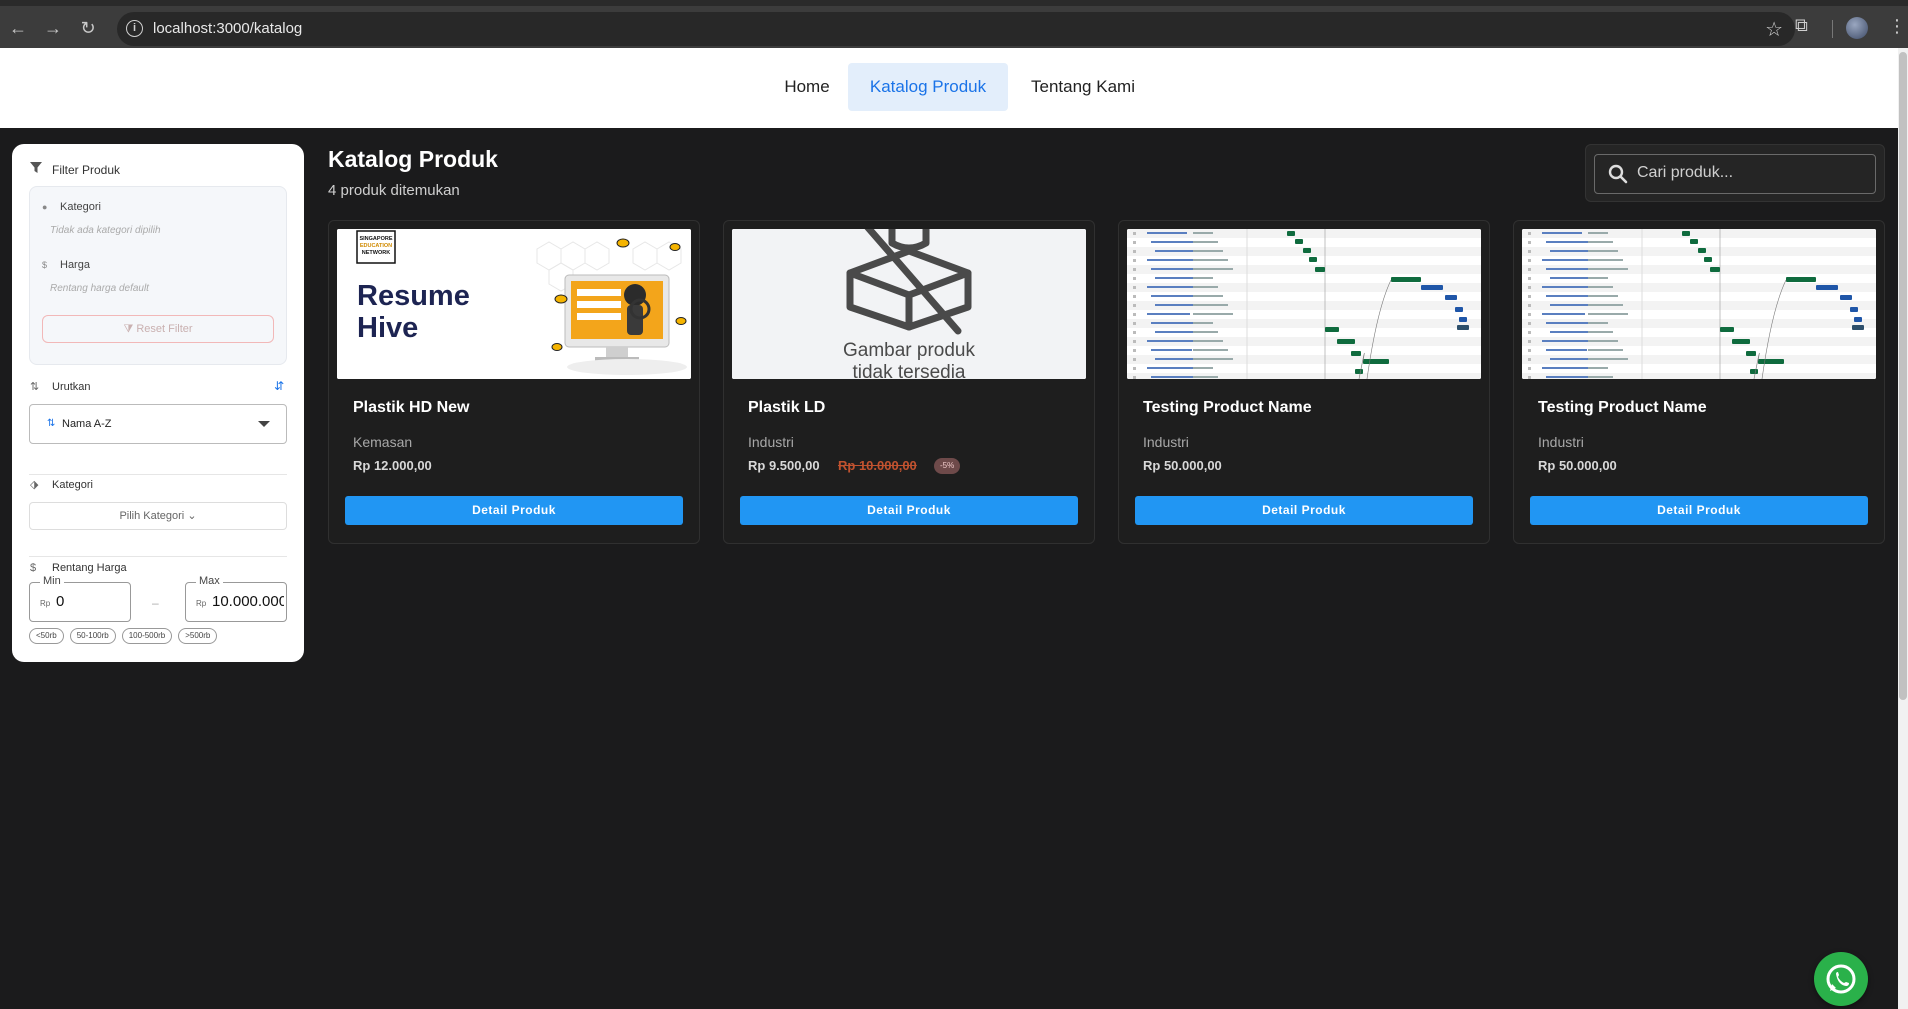 This screenshot has width=1908, height=1009. Describe the element at coordinates (1083, 87) in the screenshot. I see `tab-tentang-kami: Tentang Kami` at that location.